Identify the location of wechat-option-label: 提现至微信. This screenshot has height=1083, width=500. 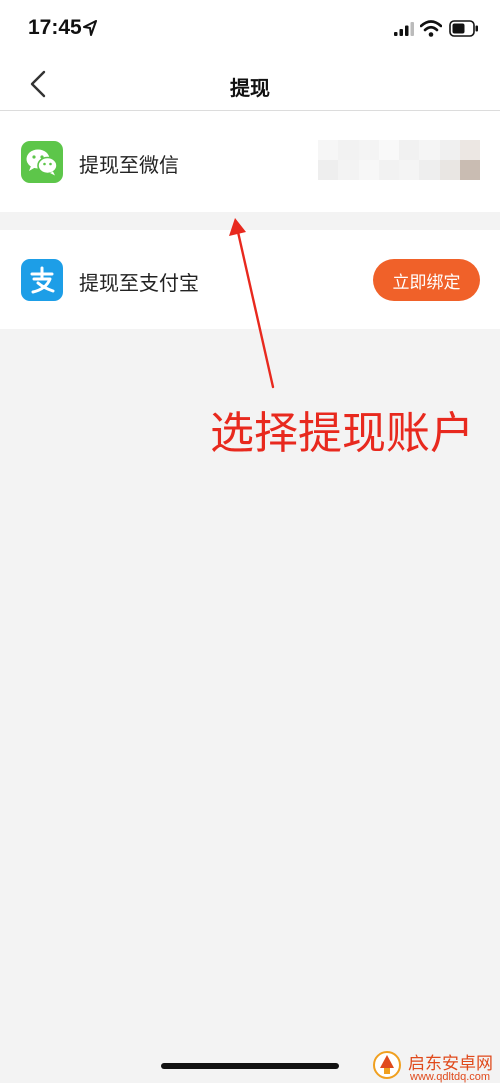
(129, 165).